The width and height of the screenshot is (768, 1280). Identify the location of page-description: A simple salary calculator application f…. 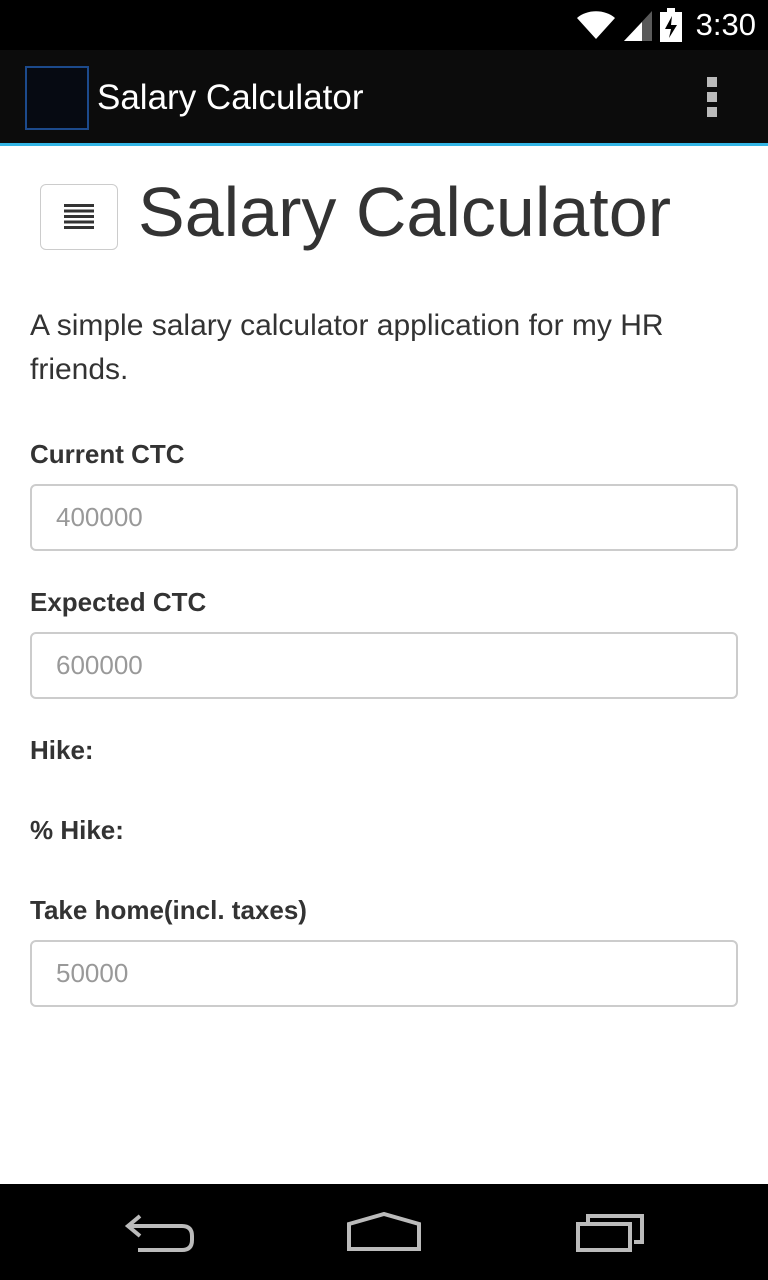
(347, 347).